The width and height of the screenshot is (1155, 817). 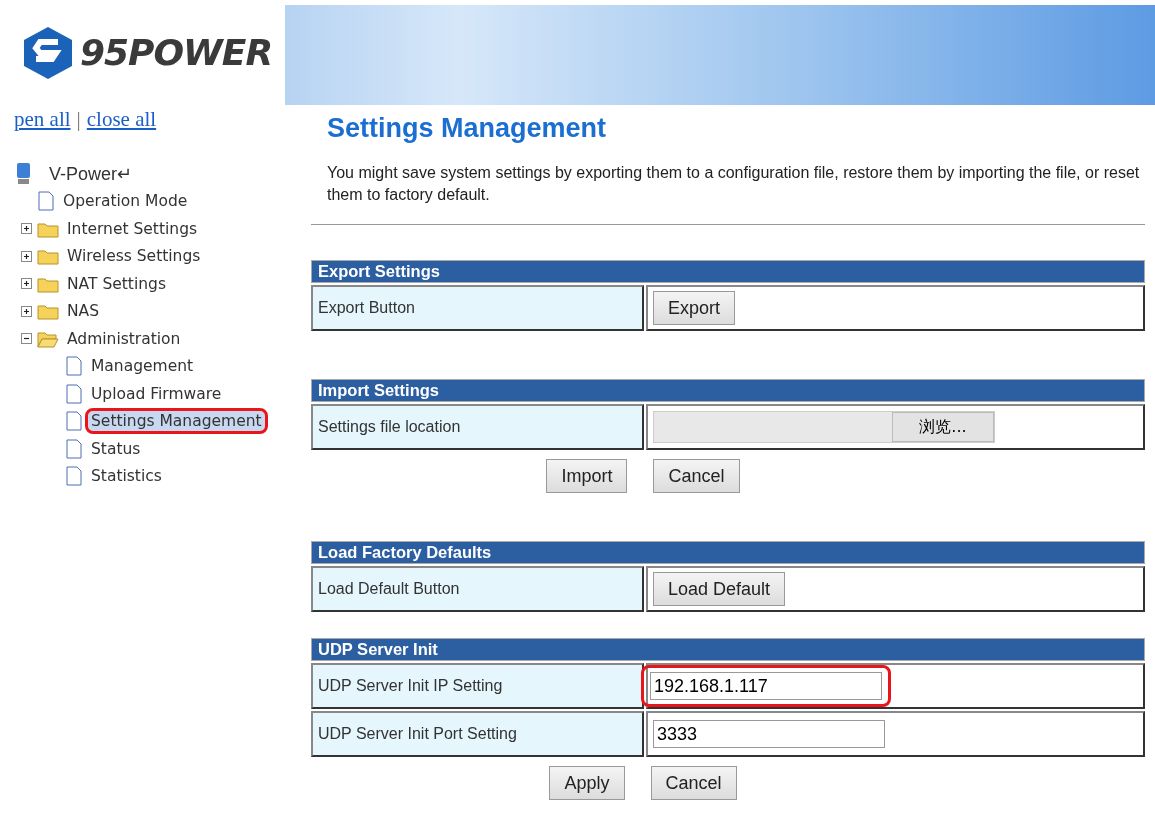 I want to click on page-description: You might save system settings by exporting them to a configuration file, restore them by importing the file, or reset them to factory default., so click(x=734, y=184).